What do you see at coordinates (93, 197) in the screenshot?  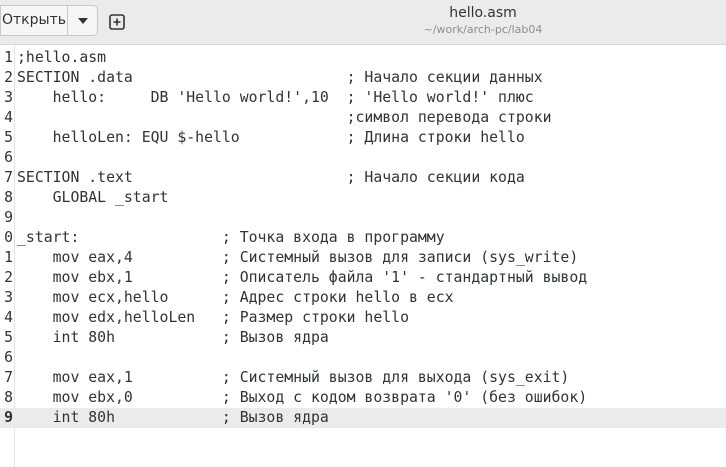 I see `line-text: GLOBAL _start` at bounding box center [93, 197].